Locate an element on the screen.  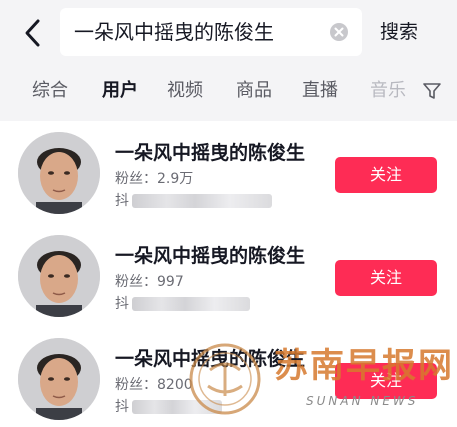
tab-users: 用户 is located at coordinates (120, 91).